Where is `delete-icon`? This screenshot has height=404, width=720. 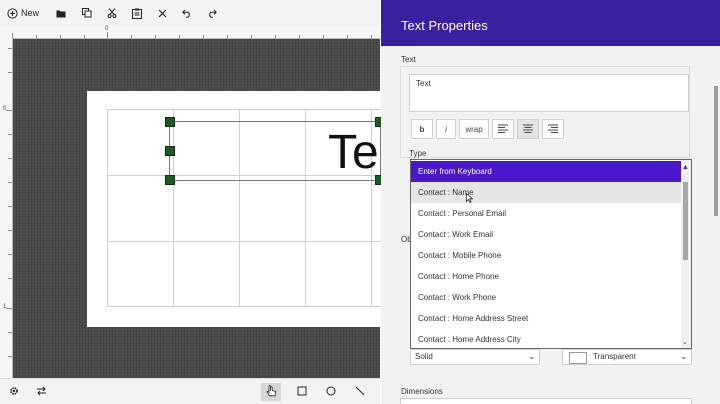 delete-icon is located at coordinates (162, 13).